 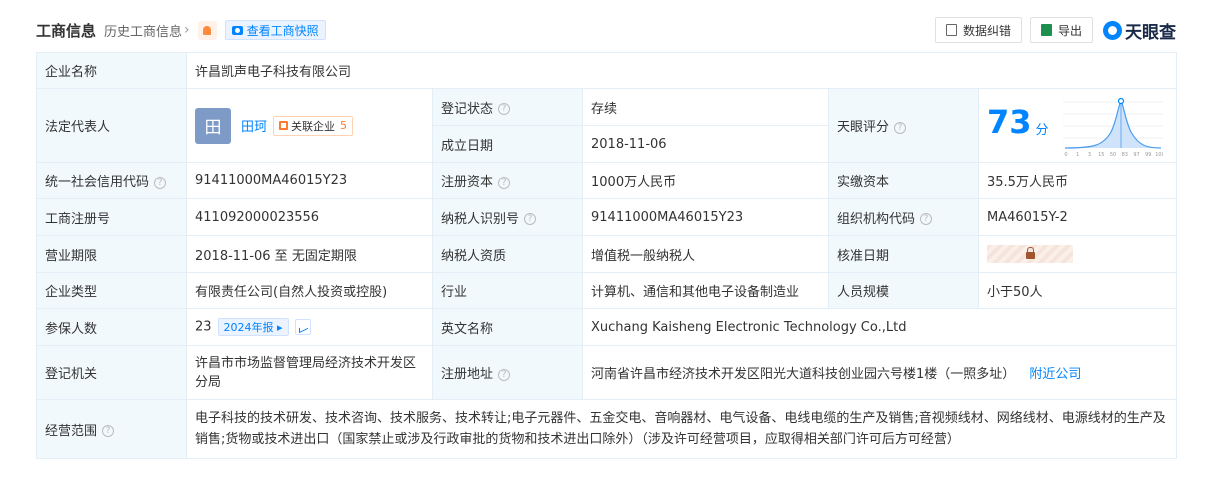 I want to click on credit-code-label: 统一社会信用代码, so click(x=97, y=182).